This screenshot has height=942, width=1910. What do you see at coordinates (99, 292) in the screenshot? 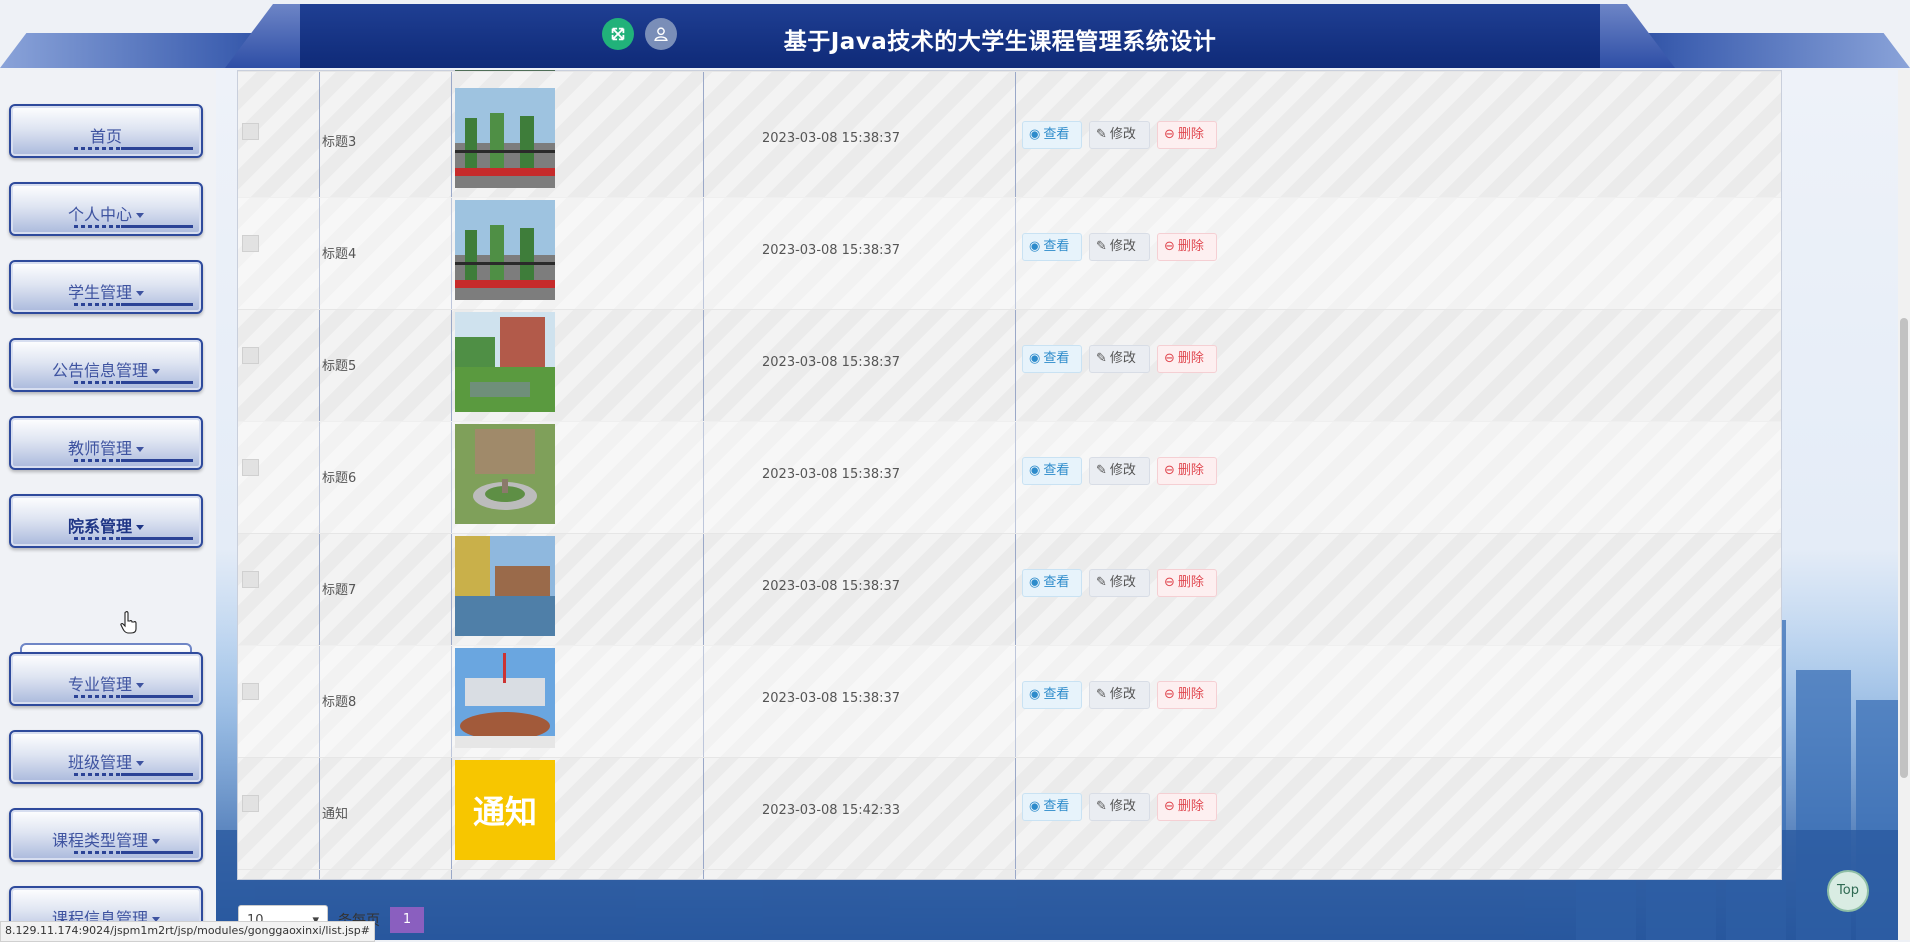
I see `sidebar-item-label: 学生管理` at bounding box center [99, 292].